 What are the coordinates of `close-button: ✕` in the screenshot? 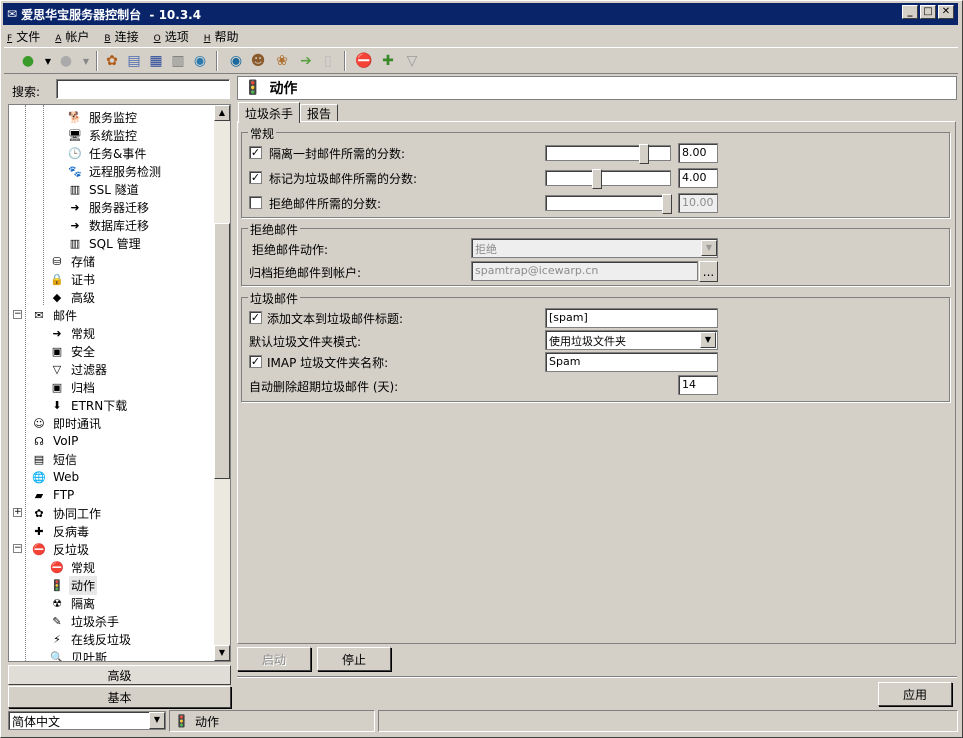 It's located at (946, 12).